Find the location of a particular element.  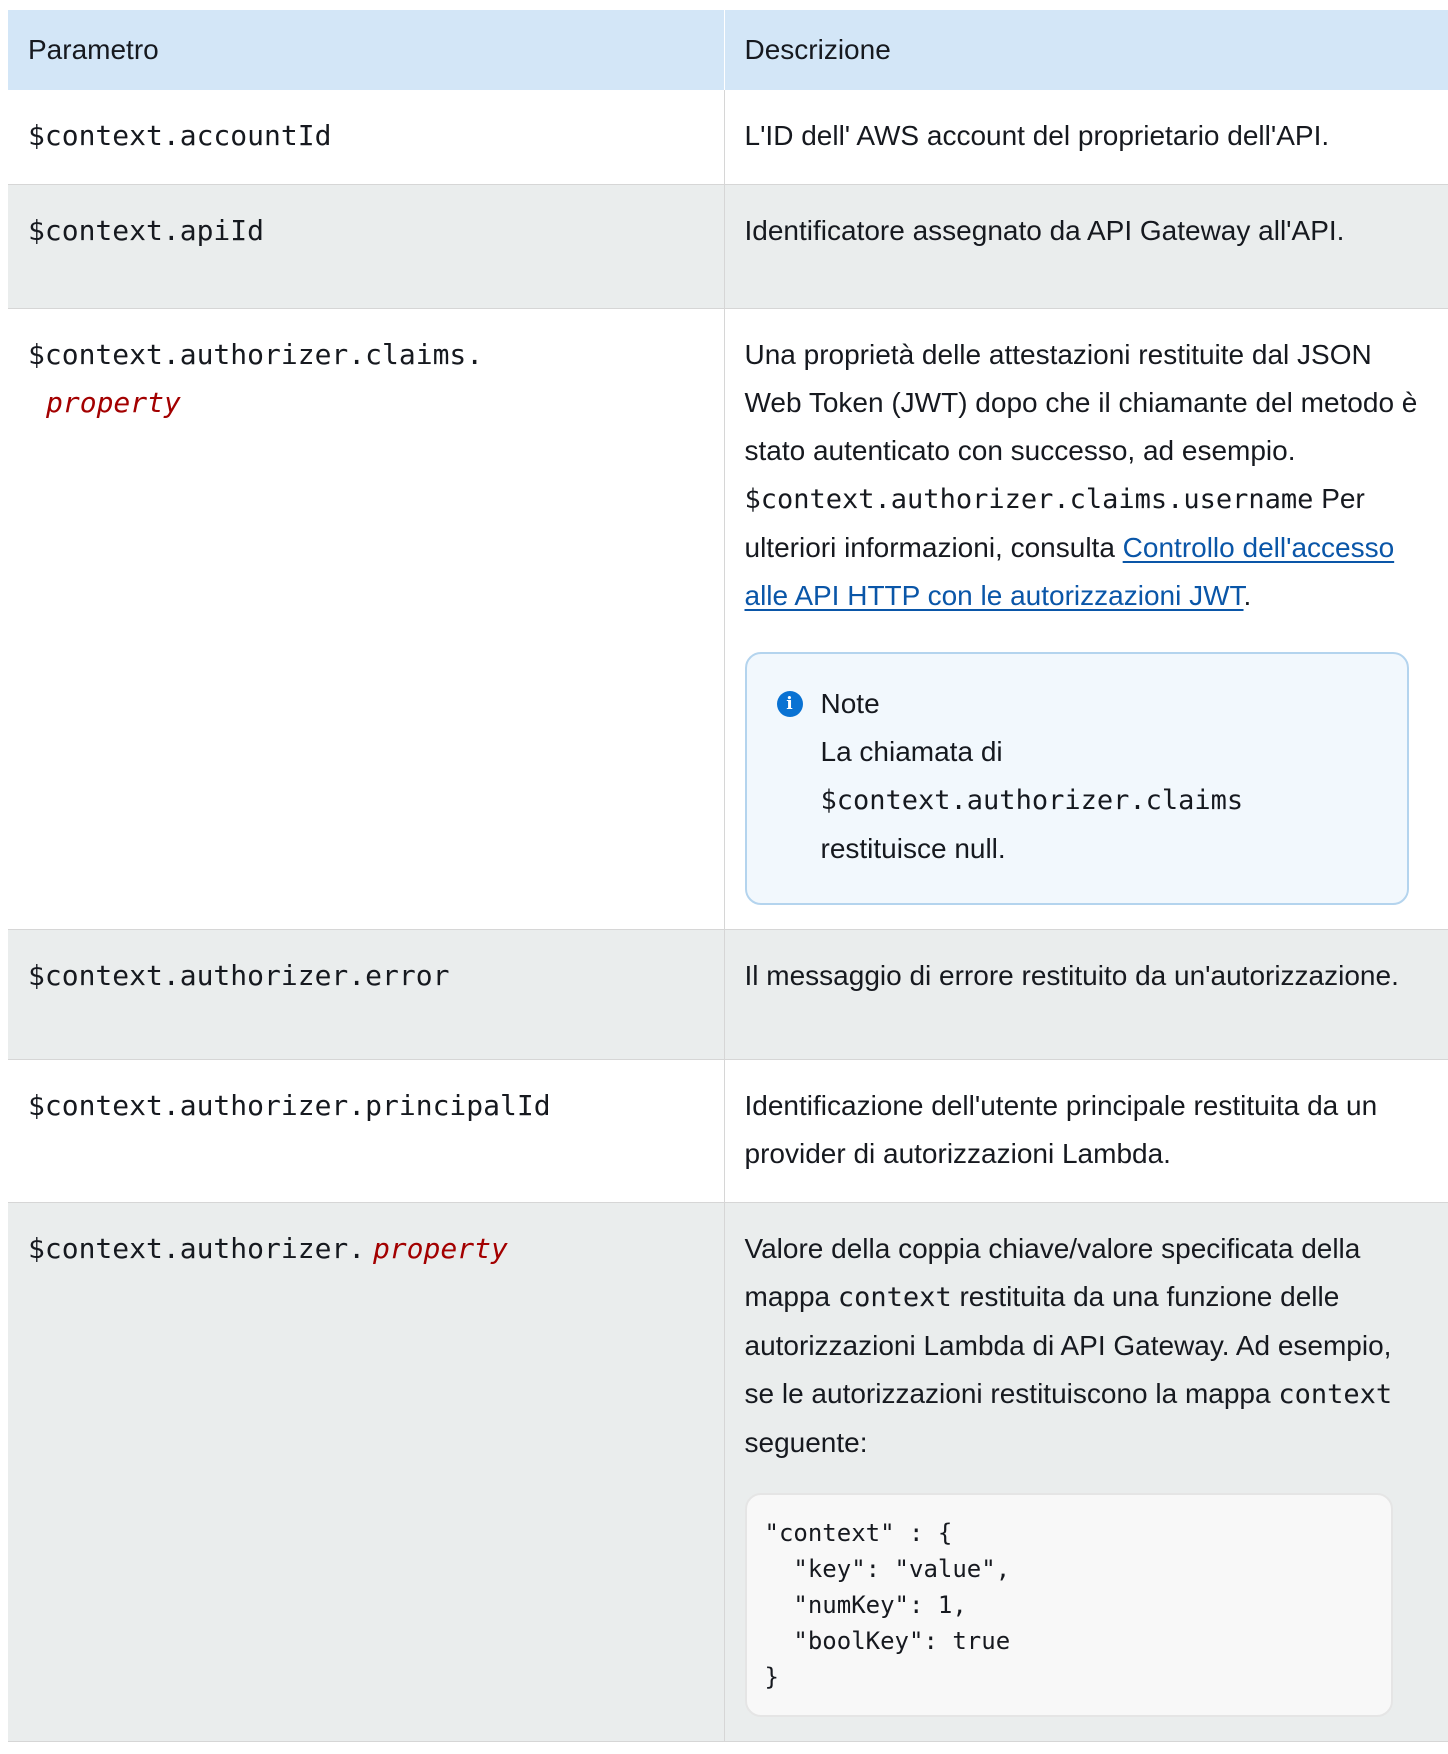

note-title: Note is located at coordinates (850, 703).